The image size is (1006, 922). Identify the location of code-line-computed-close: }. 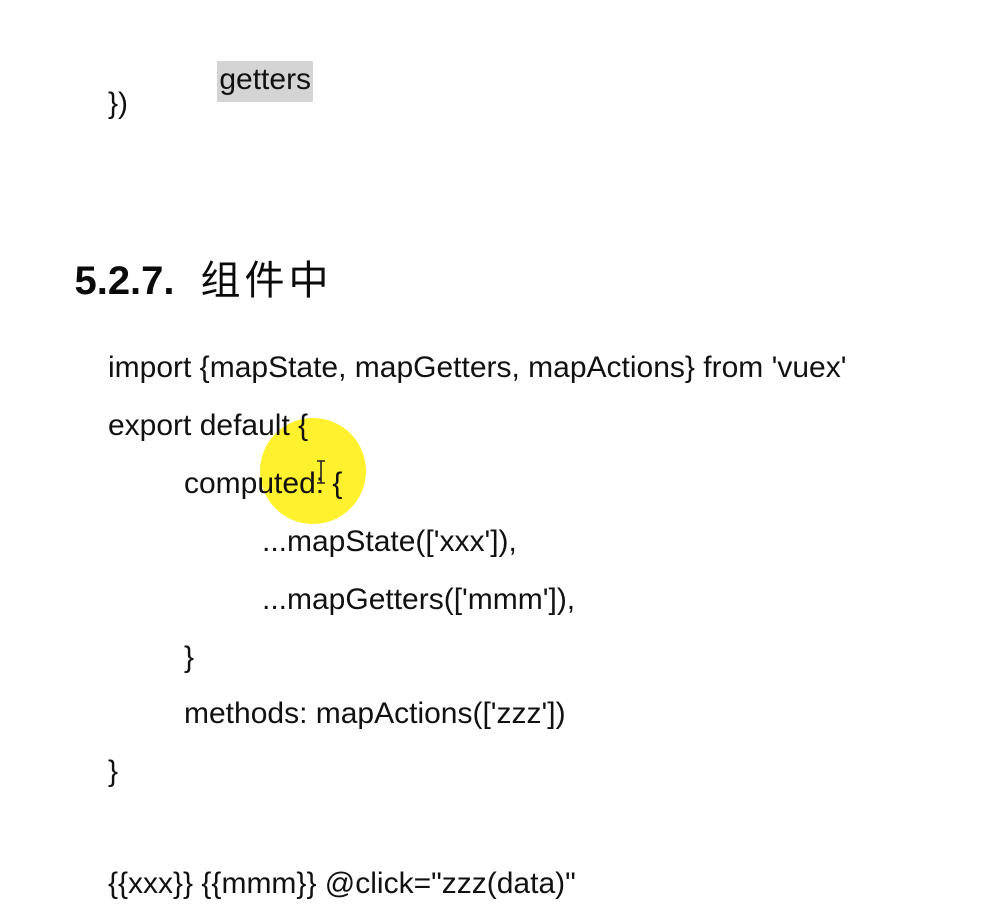
(189, 657).